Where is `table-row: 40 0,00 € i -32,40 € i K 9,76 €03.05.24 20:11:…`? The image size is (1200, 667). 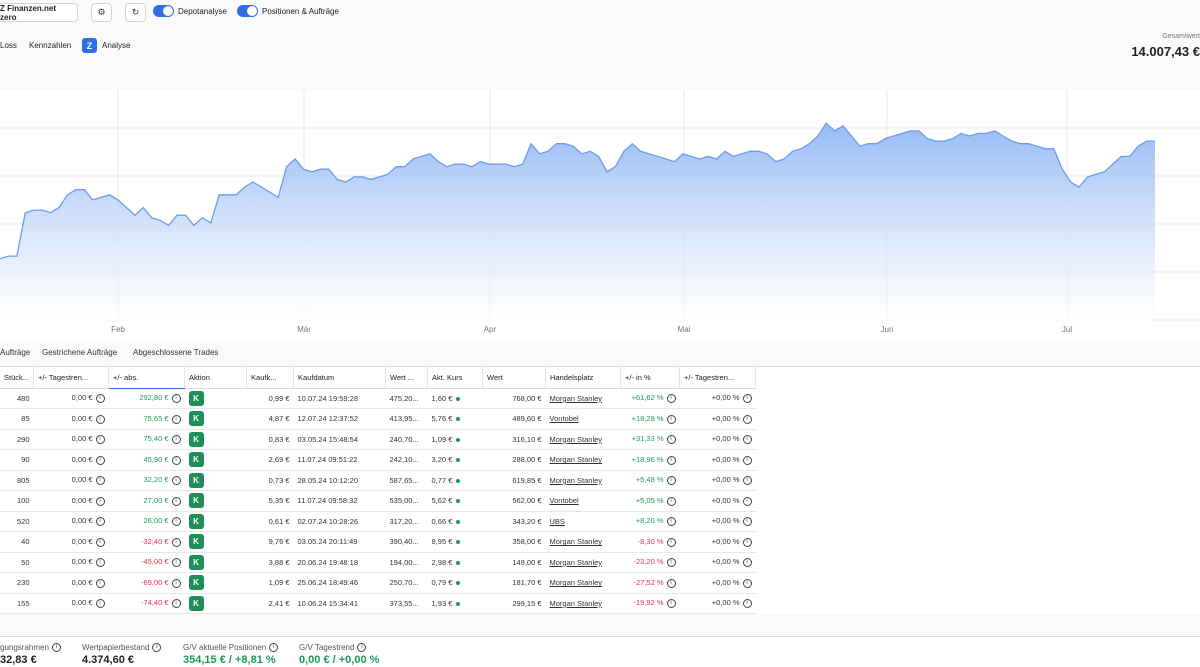 table-row: 40 0,00 € i -32,40 € i K 9,76 €03.05.24 20:11:… is located at coordinates (378, 542).